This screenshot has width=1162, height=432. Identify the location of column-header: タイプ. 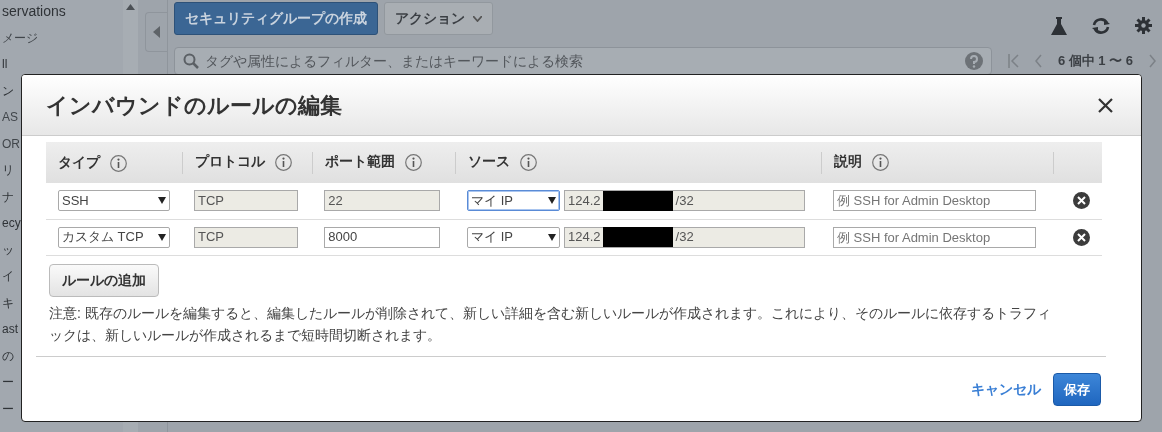
(79, 162).